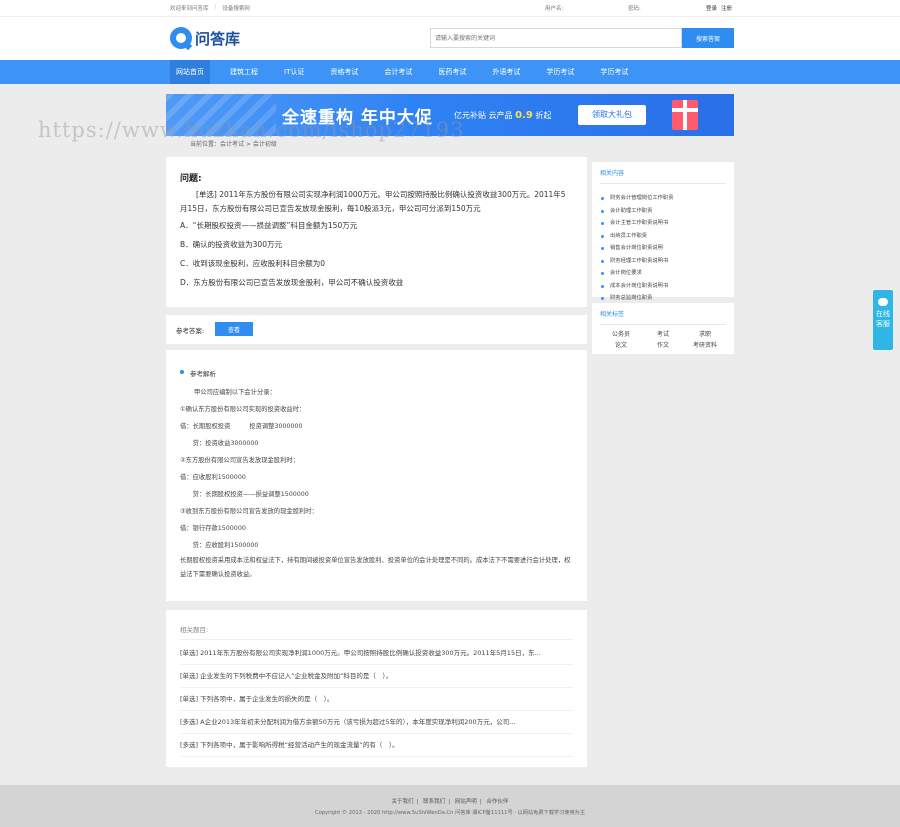 This screenshot has height=827, width=900. Describe the element at coordinates (376, 632) in the screenshot. I see `related-questions-title: 相关题目:` at that location.